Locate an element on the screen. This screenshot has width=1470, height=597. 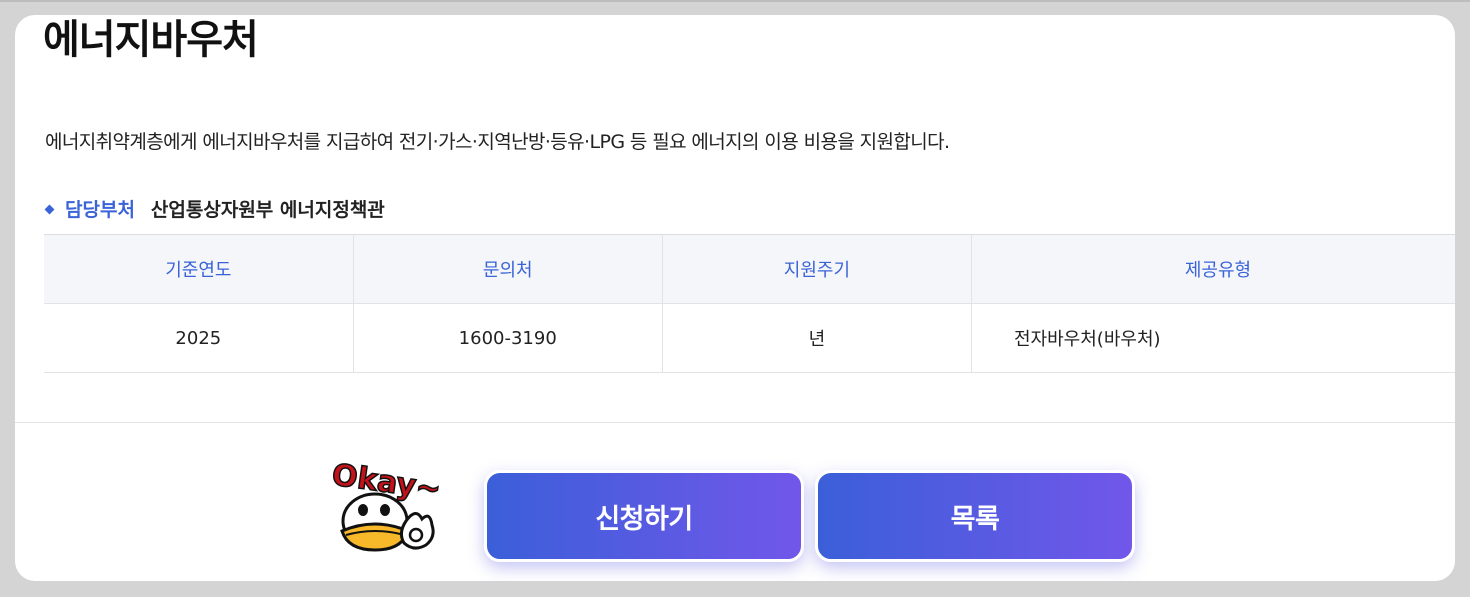
department-row: 담당부처 산업통상자원부 에너지정책관 is located at coordinates (214, 208).